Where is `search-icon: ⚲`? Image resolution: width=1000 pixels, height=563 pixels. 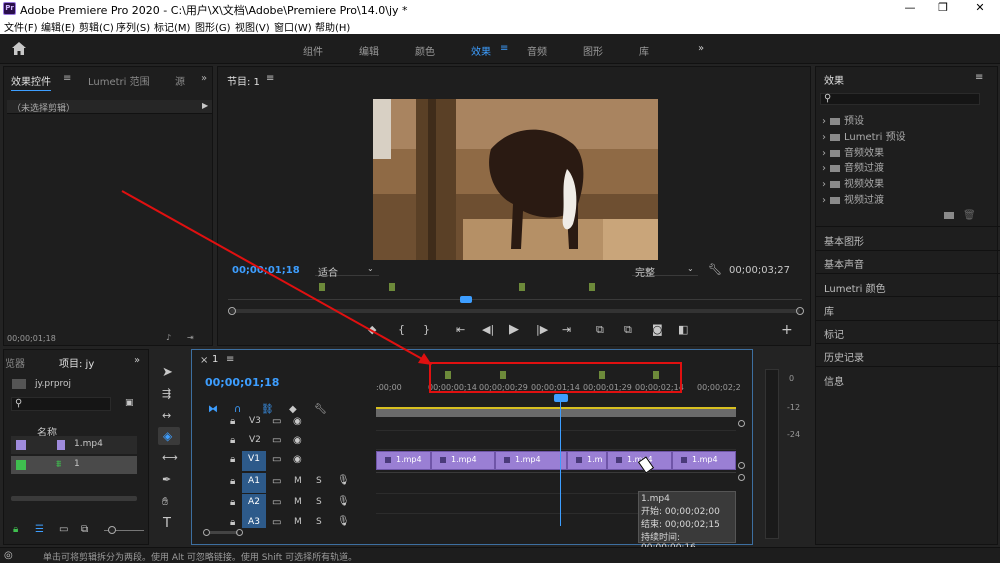
search-icon: ⚲ is located at coordinates (828, 98).